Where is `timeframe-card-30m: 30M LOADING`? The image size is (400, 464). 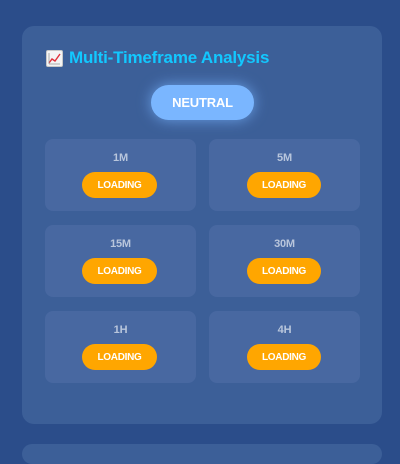 timeframe-card-30m: 30M LOADING is located at coordinates (284, 261).